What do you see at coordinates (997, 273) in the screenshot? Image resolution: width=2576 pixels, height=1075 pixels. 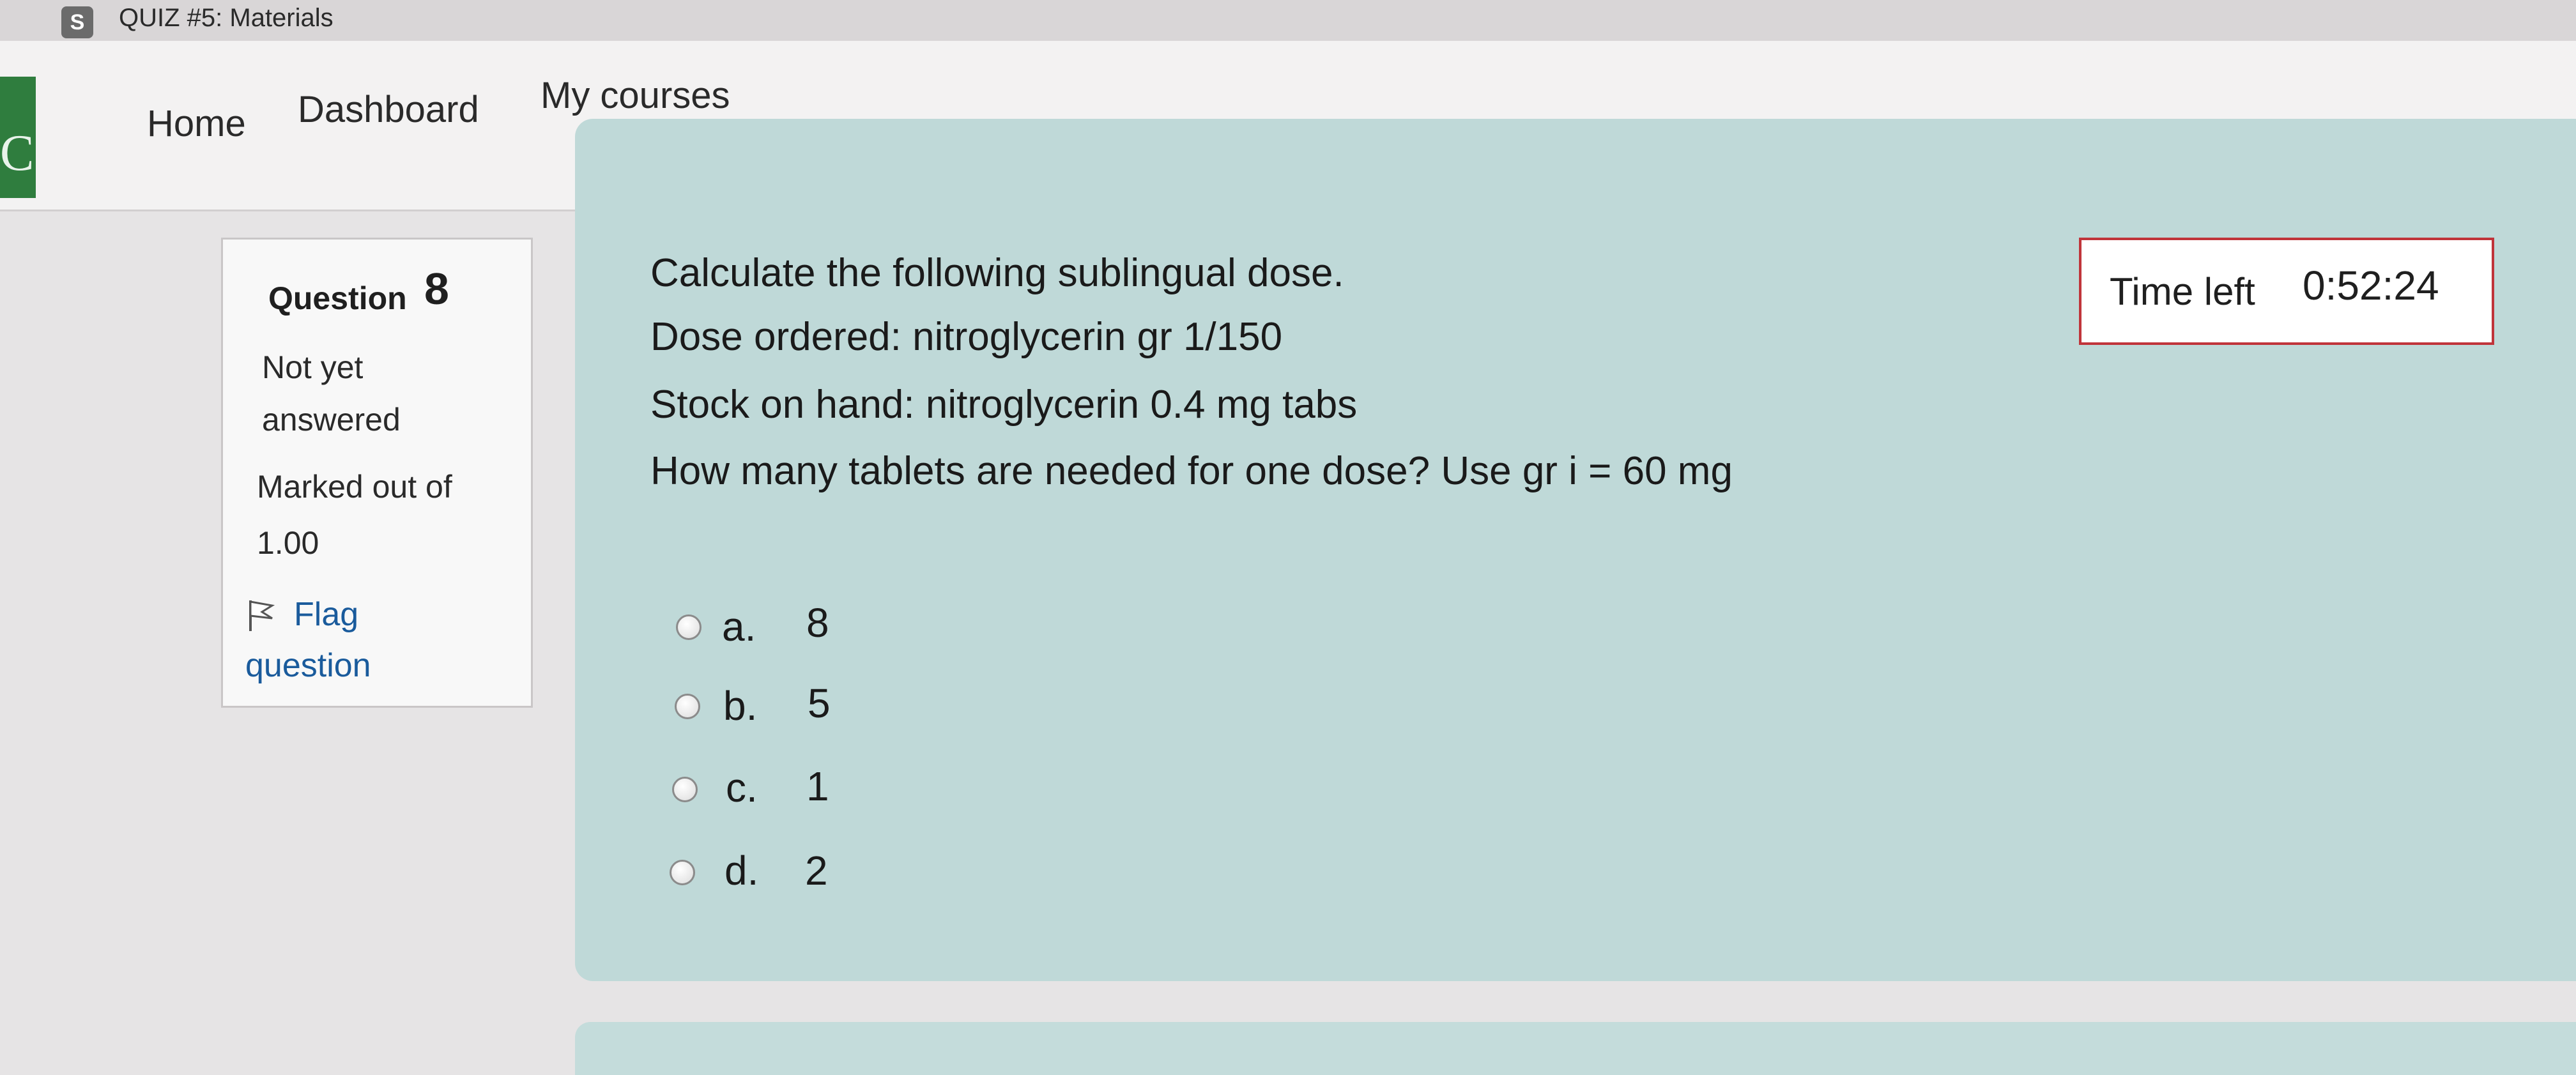 I see `question-text-line: Calculate the following sublingual dose.` at bounding box center [997, 273].